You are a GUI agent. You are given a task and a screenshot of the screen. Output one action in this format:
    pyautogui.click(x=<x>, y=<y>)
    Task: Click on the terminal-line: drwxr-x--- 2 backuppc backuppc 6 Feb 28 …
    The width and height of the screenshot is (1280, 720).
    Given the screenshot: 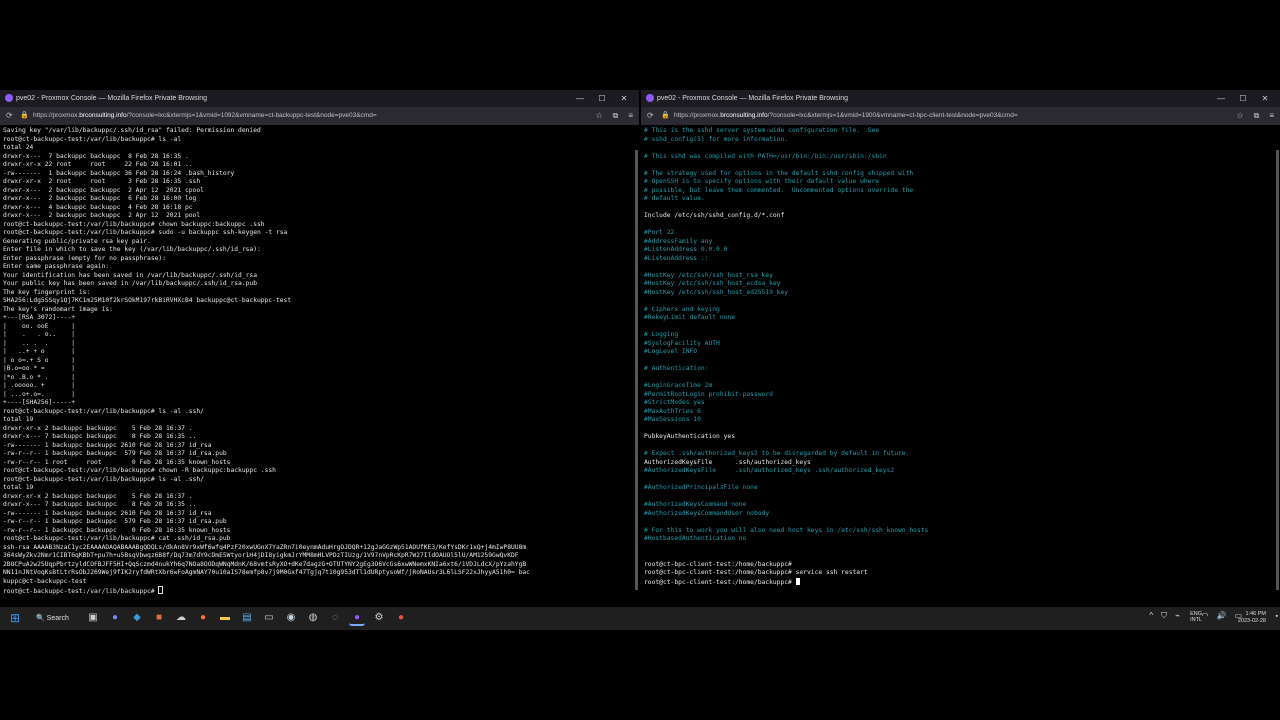 What is the action you would take?
    pyautogui.click(x=100, y=198)
    